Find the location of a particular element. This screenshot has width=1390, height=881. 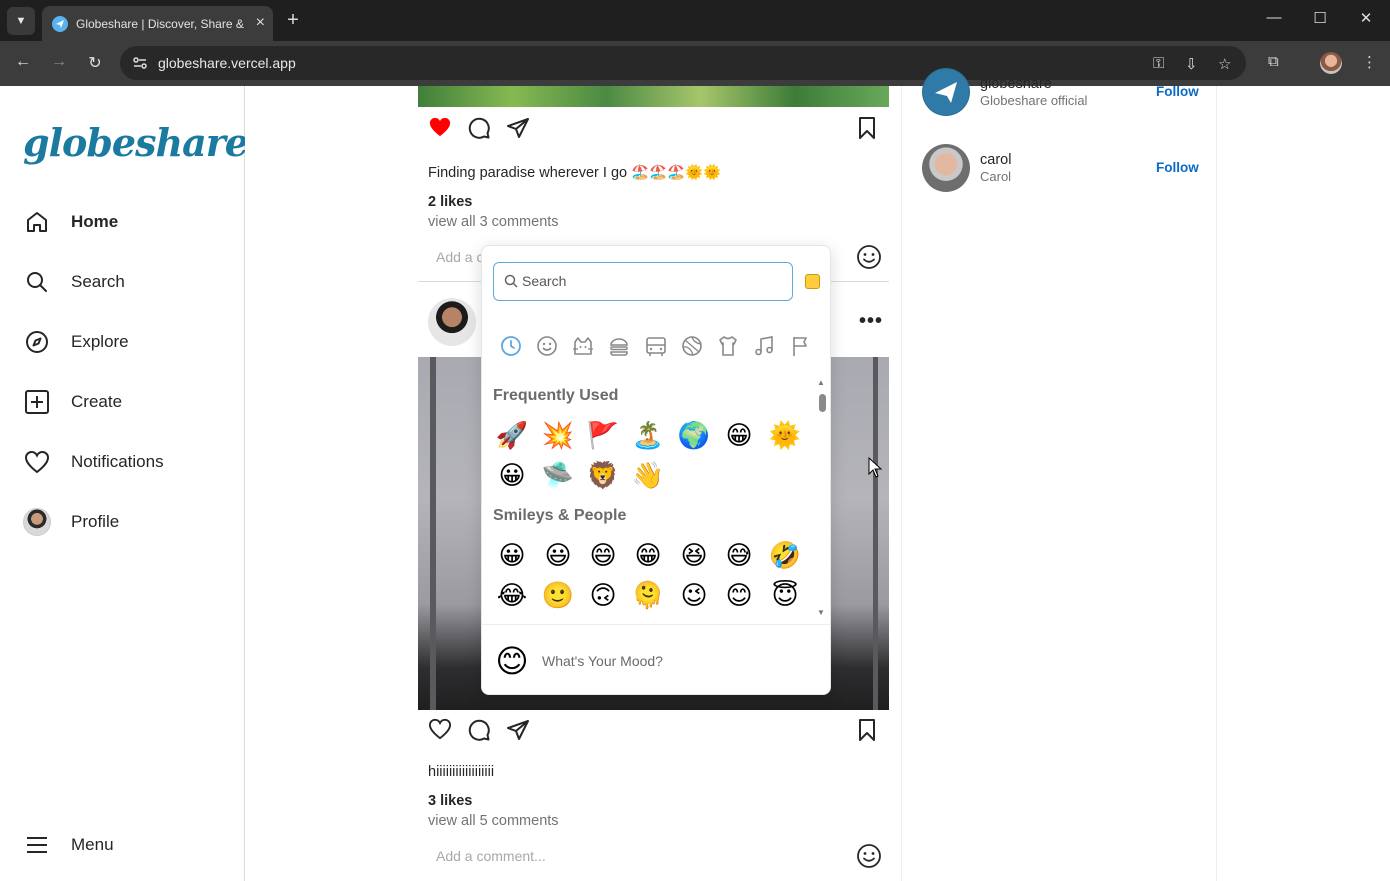

nav-home: Home is located at coordinates (128, 222).